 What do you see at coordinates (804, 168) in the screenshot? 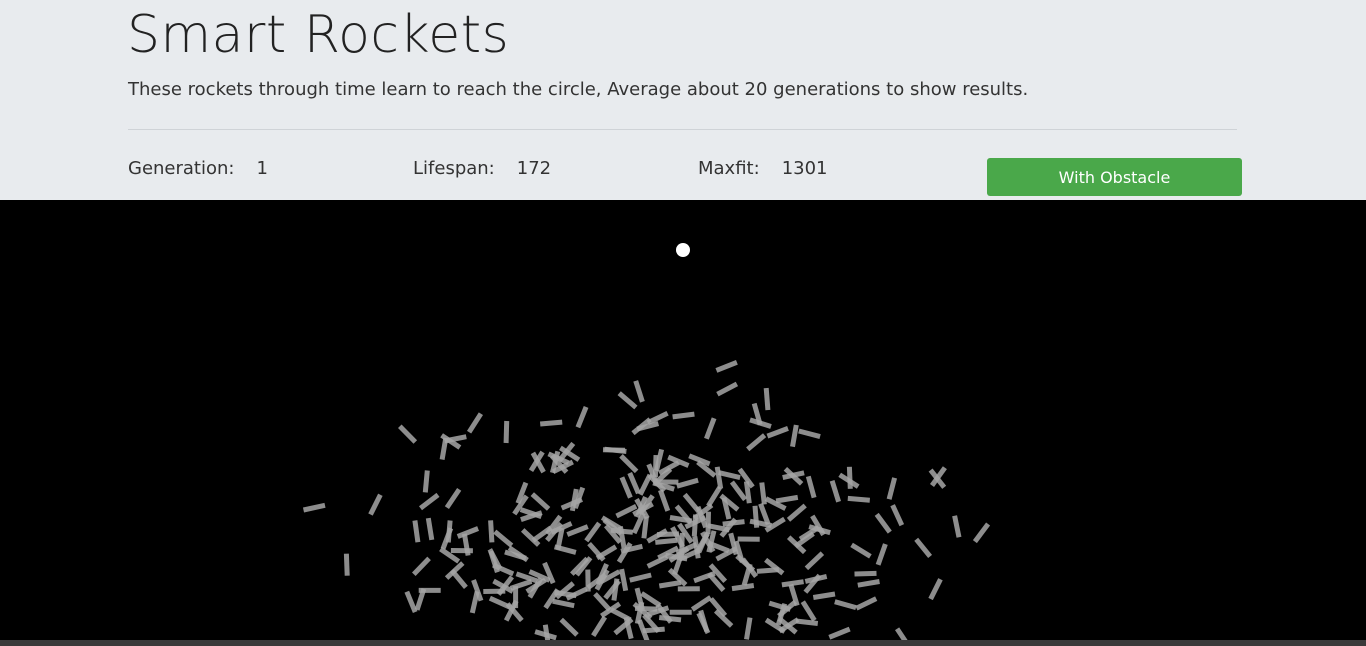
I see `maxfit-value: 1301` at bounding box center [804, 168].